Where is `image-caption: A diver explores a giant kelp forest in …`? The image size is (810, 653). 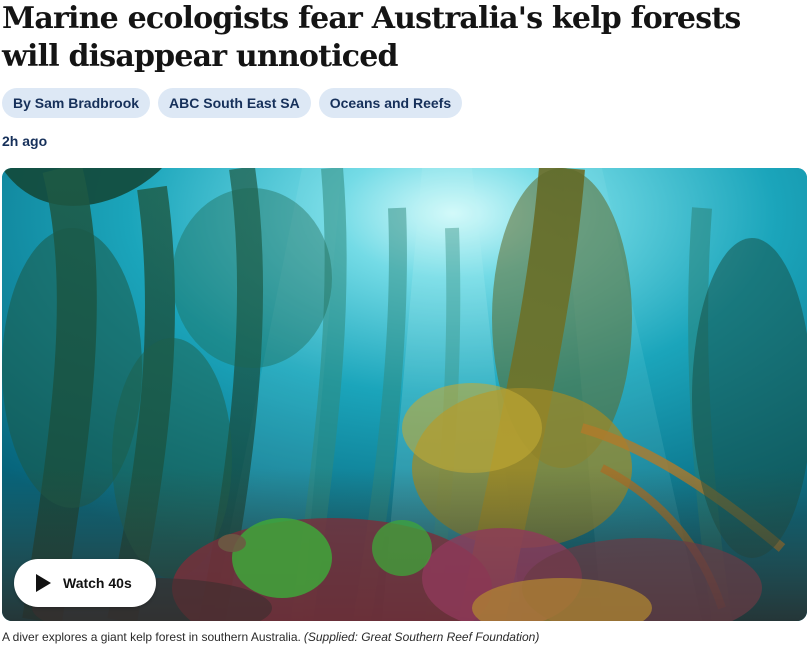
image-caption: A diver explores a giant kelp forest in … is located at coordinates (270, 637).